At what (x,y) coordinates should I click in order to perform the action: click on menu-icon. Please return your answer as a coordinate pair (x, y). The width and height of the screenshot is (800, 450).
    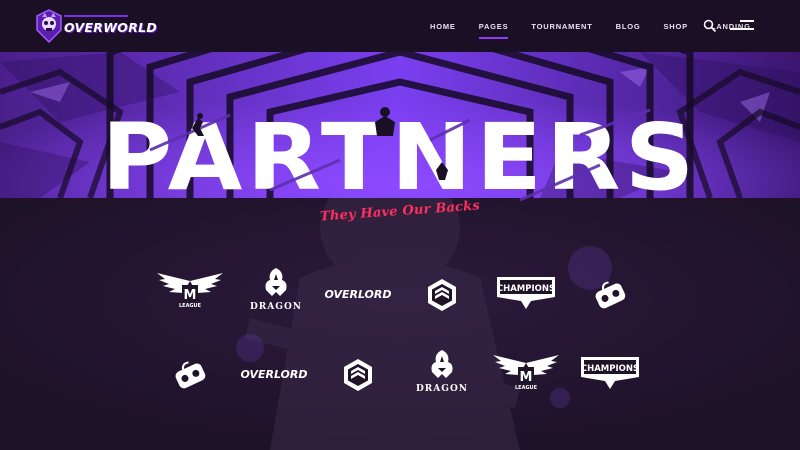
    Looking at the image, I should click on (742, 26).